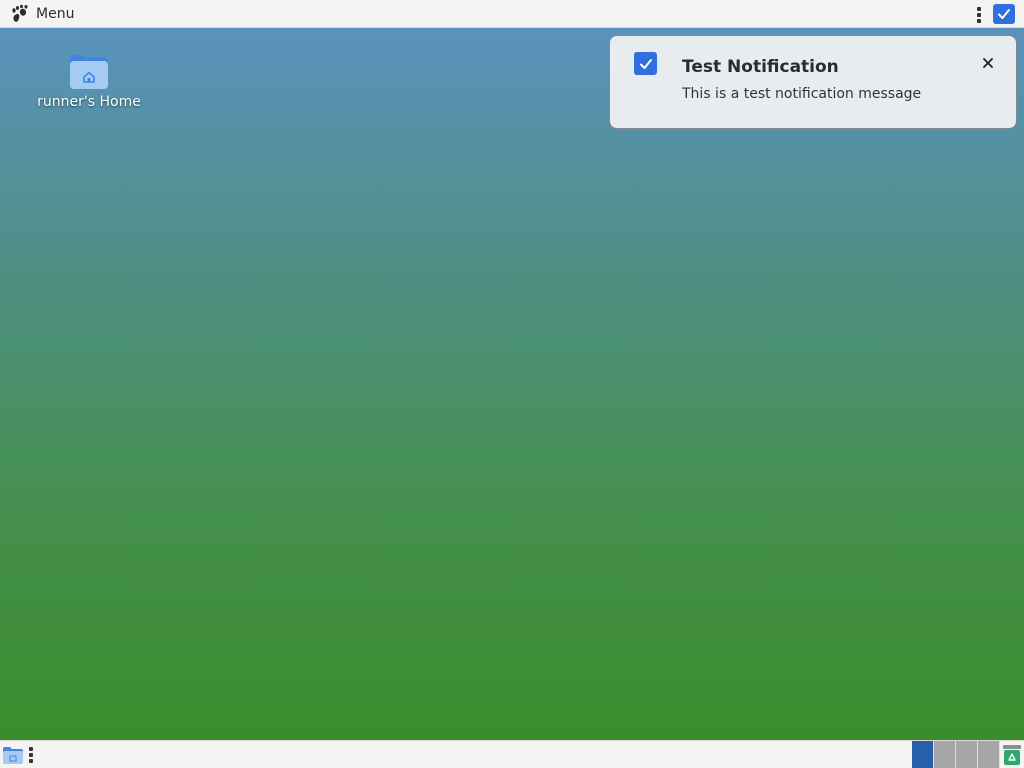 Image resolution: width=1024 pixels, height=768 pixels. Describe the element at coordinates (1012, 755) in the screenshot. I see `trash-icon` at that location.